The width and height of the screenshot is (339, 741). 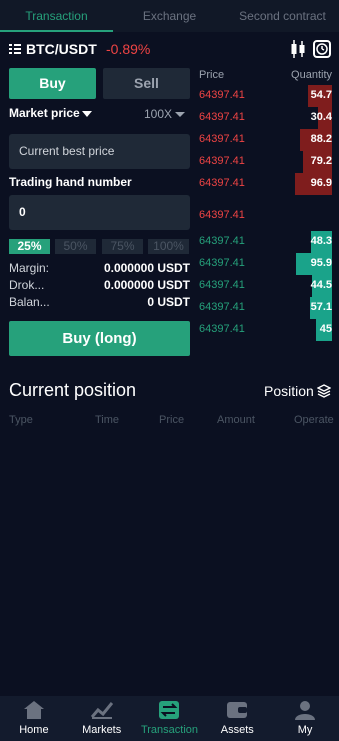 What do you see at coordinates (44, 113) in the screenshot?
I see `order-type-select: Market price` at bounding box center [44, 113].